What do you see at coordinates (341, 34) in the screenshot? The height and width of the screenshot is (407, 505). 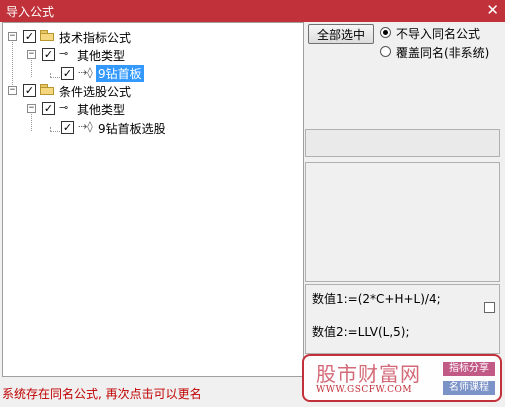 I see `select-all-button: 全部选中` at bounding box center [341, 34].